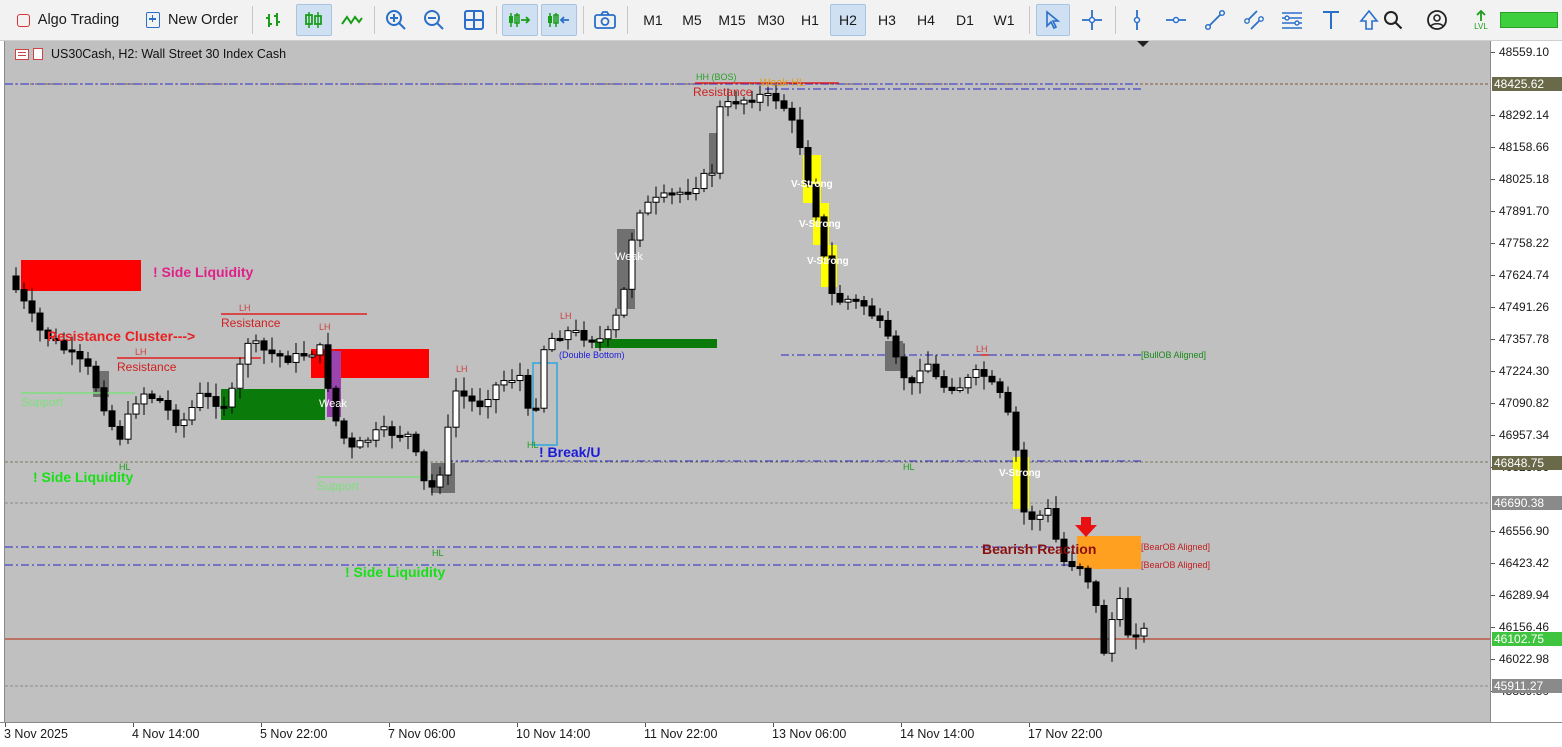  I want to click on timeframe-h4: H4, so click(926, 20).